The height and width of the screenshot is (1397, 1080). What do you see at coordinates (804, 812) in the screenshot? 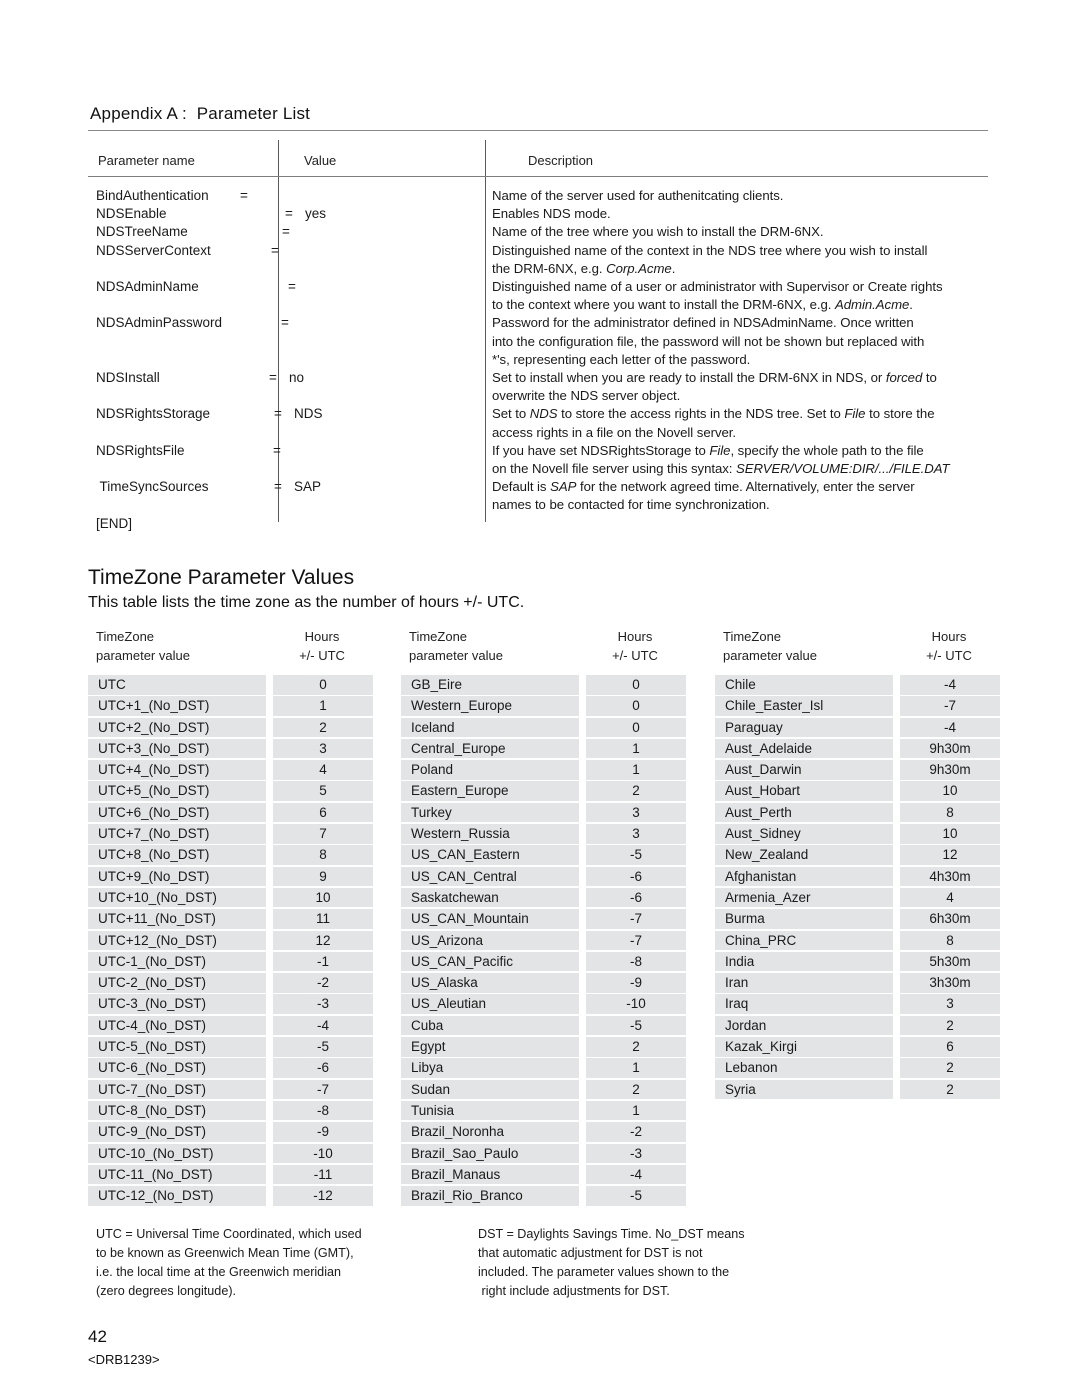
I see `timezone-value-cell: Aust_Perth` at bounding box center [804, 812].